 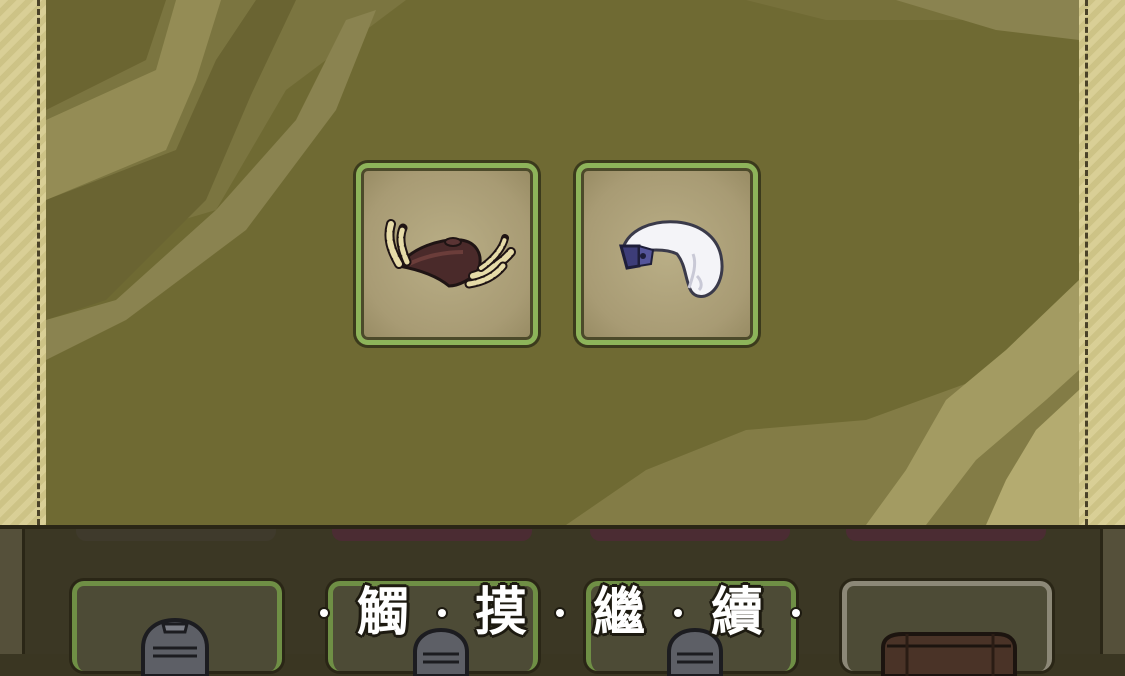 What do you see at coordinates (671, 259) in the screenshot?
I see `white-ghost-glove-icon` at bounding box center [671, 259].